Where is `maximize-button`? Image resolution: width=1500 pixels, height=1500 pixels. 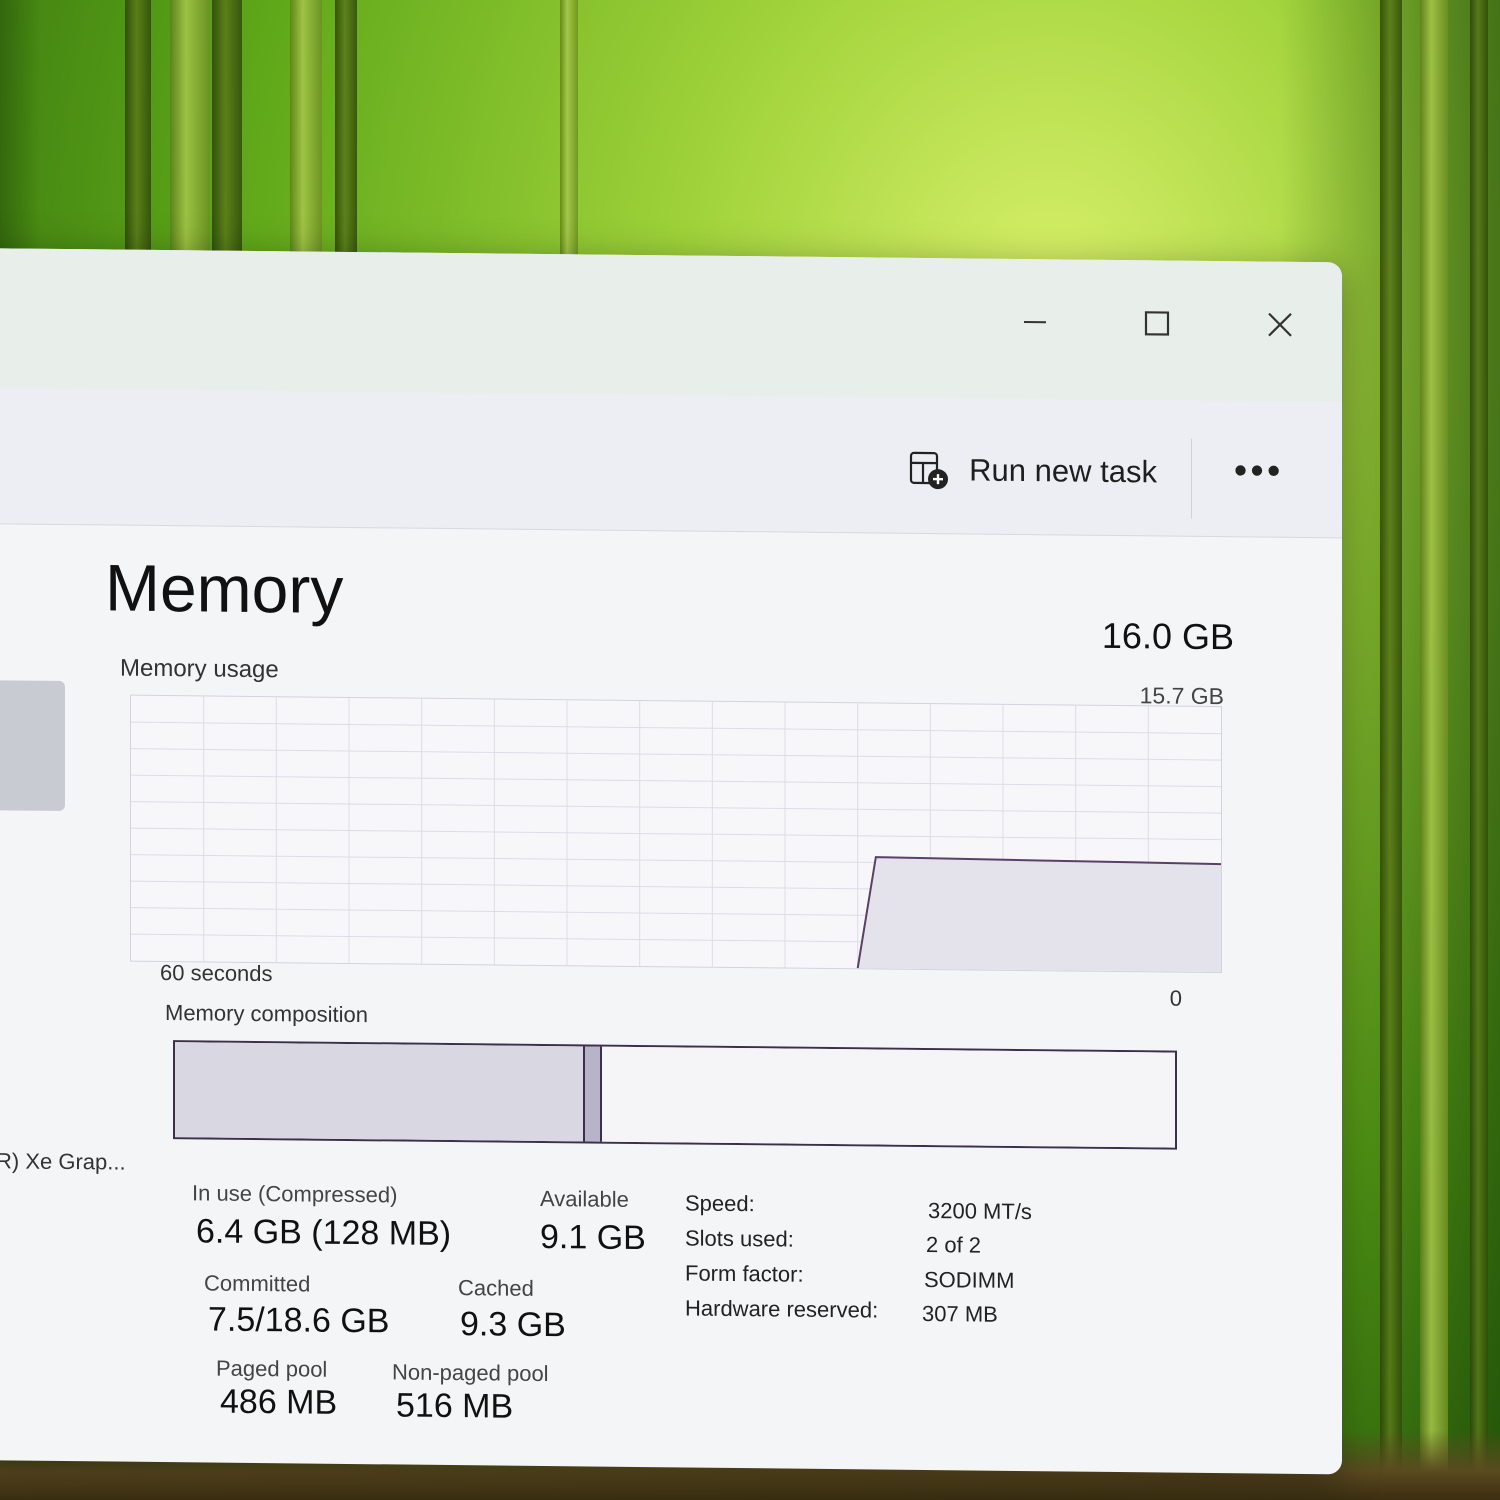
maximize-button is located at coordinates (1157, 323).